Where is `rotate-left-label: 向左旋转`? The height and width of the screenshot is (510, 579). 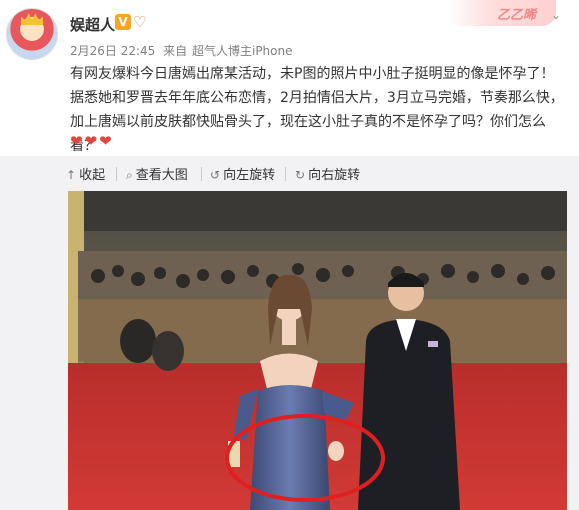 rotate-left-label: 向左旋转 is located at coordinates (249, 175).